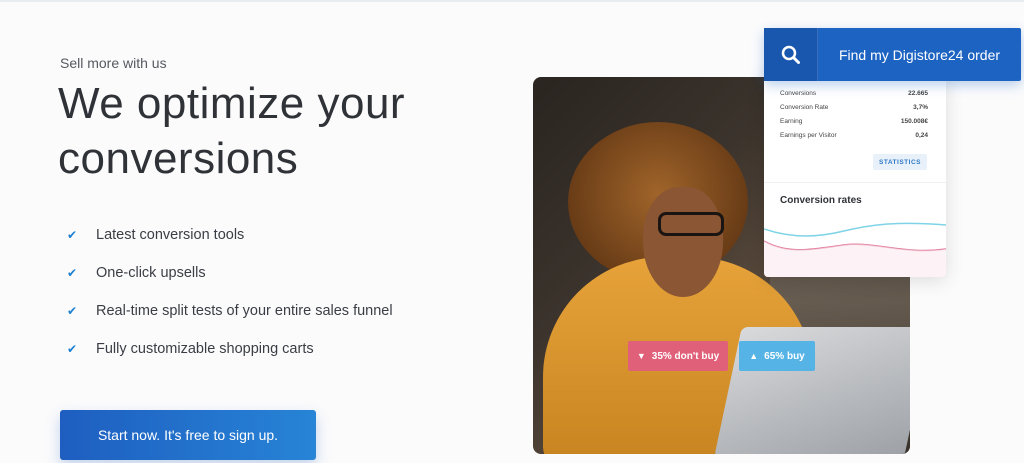  What do you see at coordinates (170, 235) in the screenshot?
I see `feature-label: Latest conversion tools` at bounding box center [170, 235].